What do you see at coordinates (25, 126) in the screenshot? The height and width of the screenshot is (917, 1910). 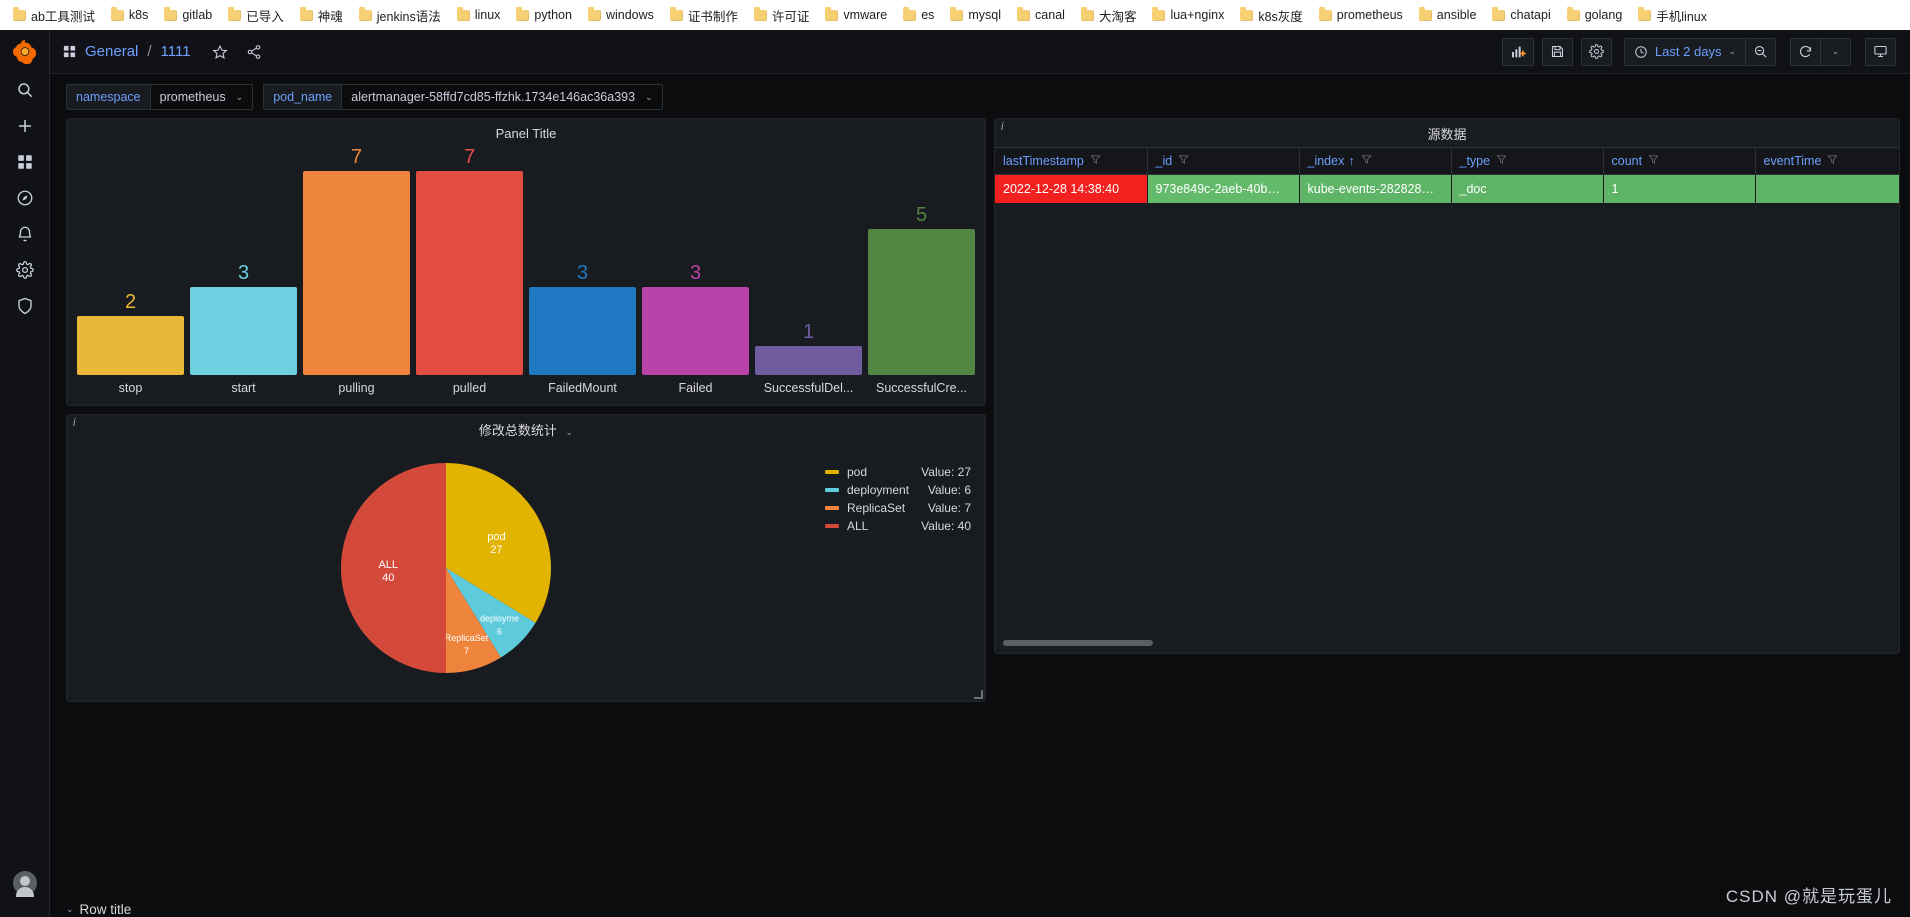 I see `sidebar-item-create` at bounding box center [25, 126].